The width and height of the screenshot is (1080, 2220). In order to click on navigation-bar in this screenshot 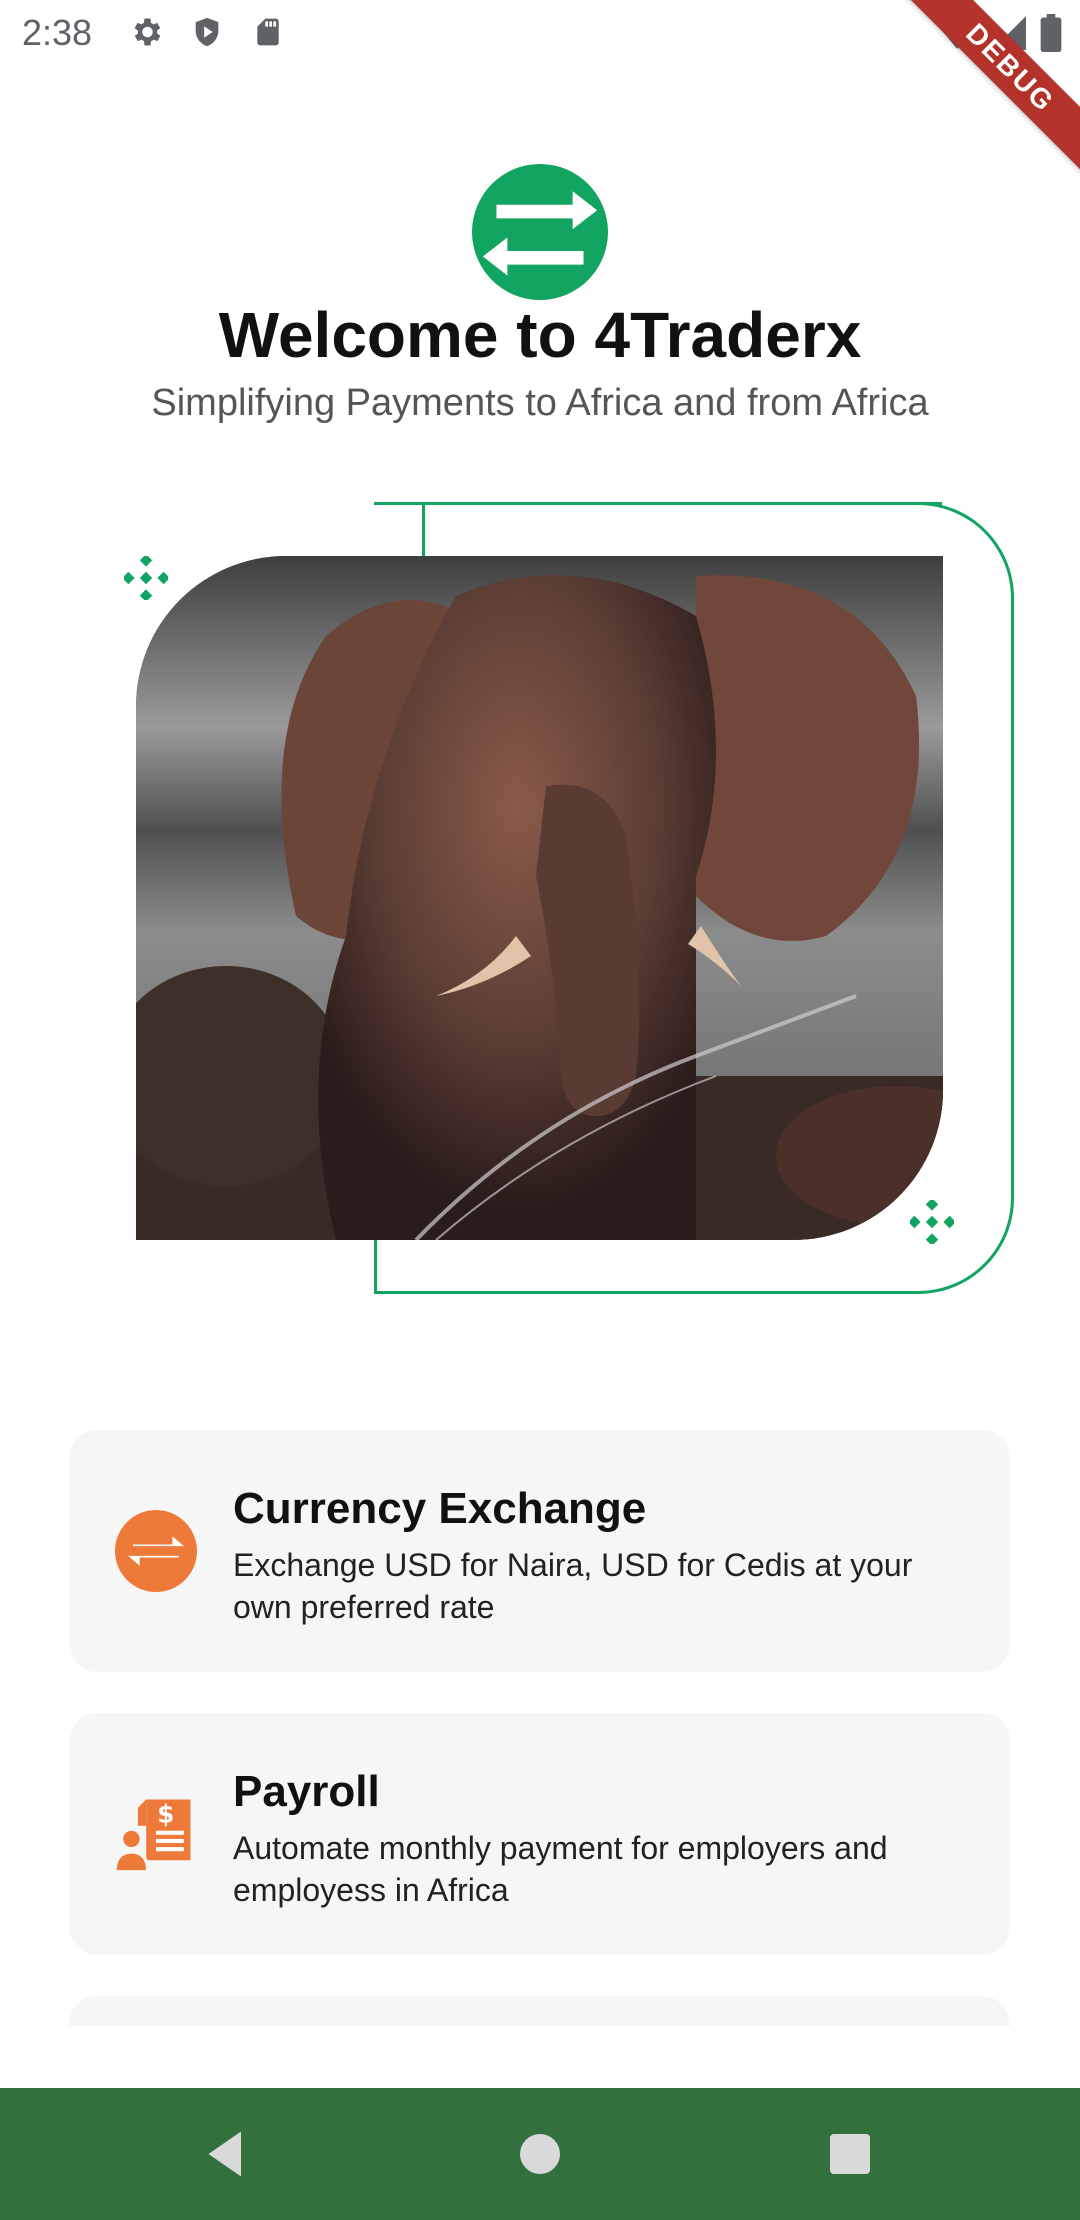, I will do `click(540, 2154)`.